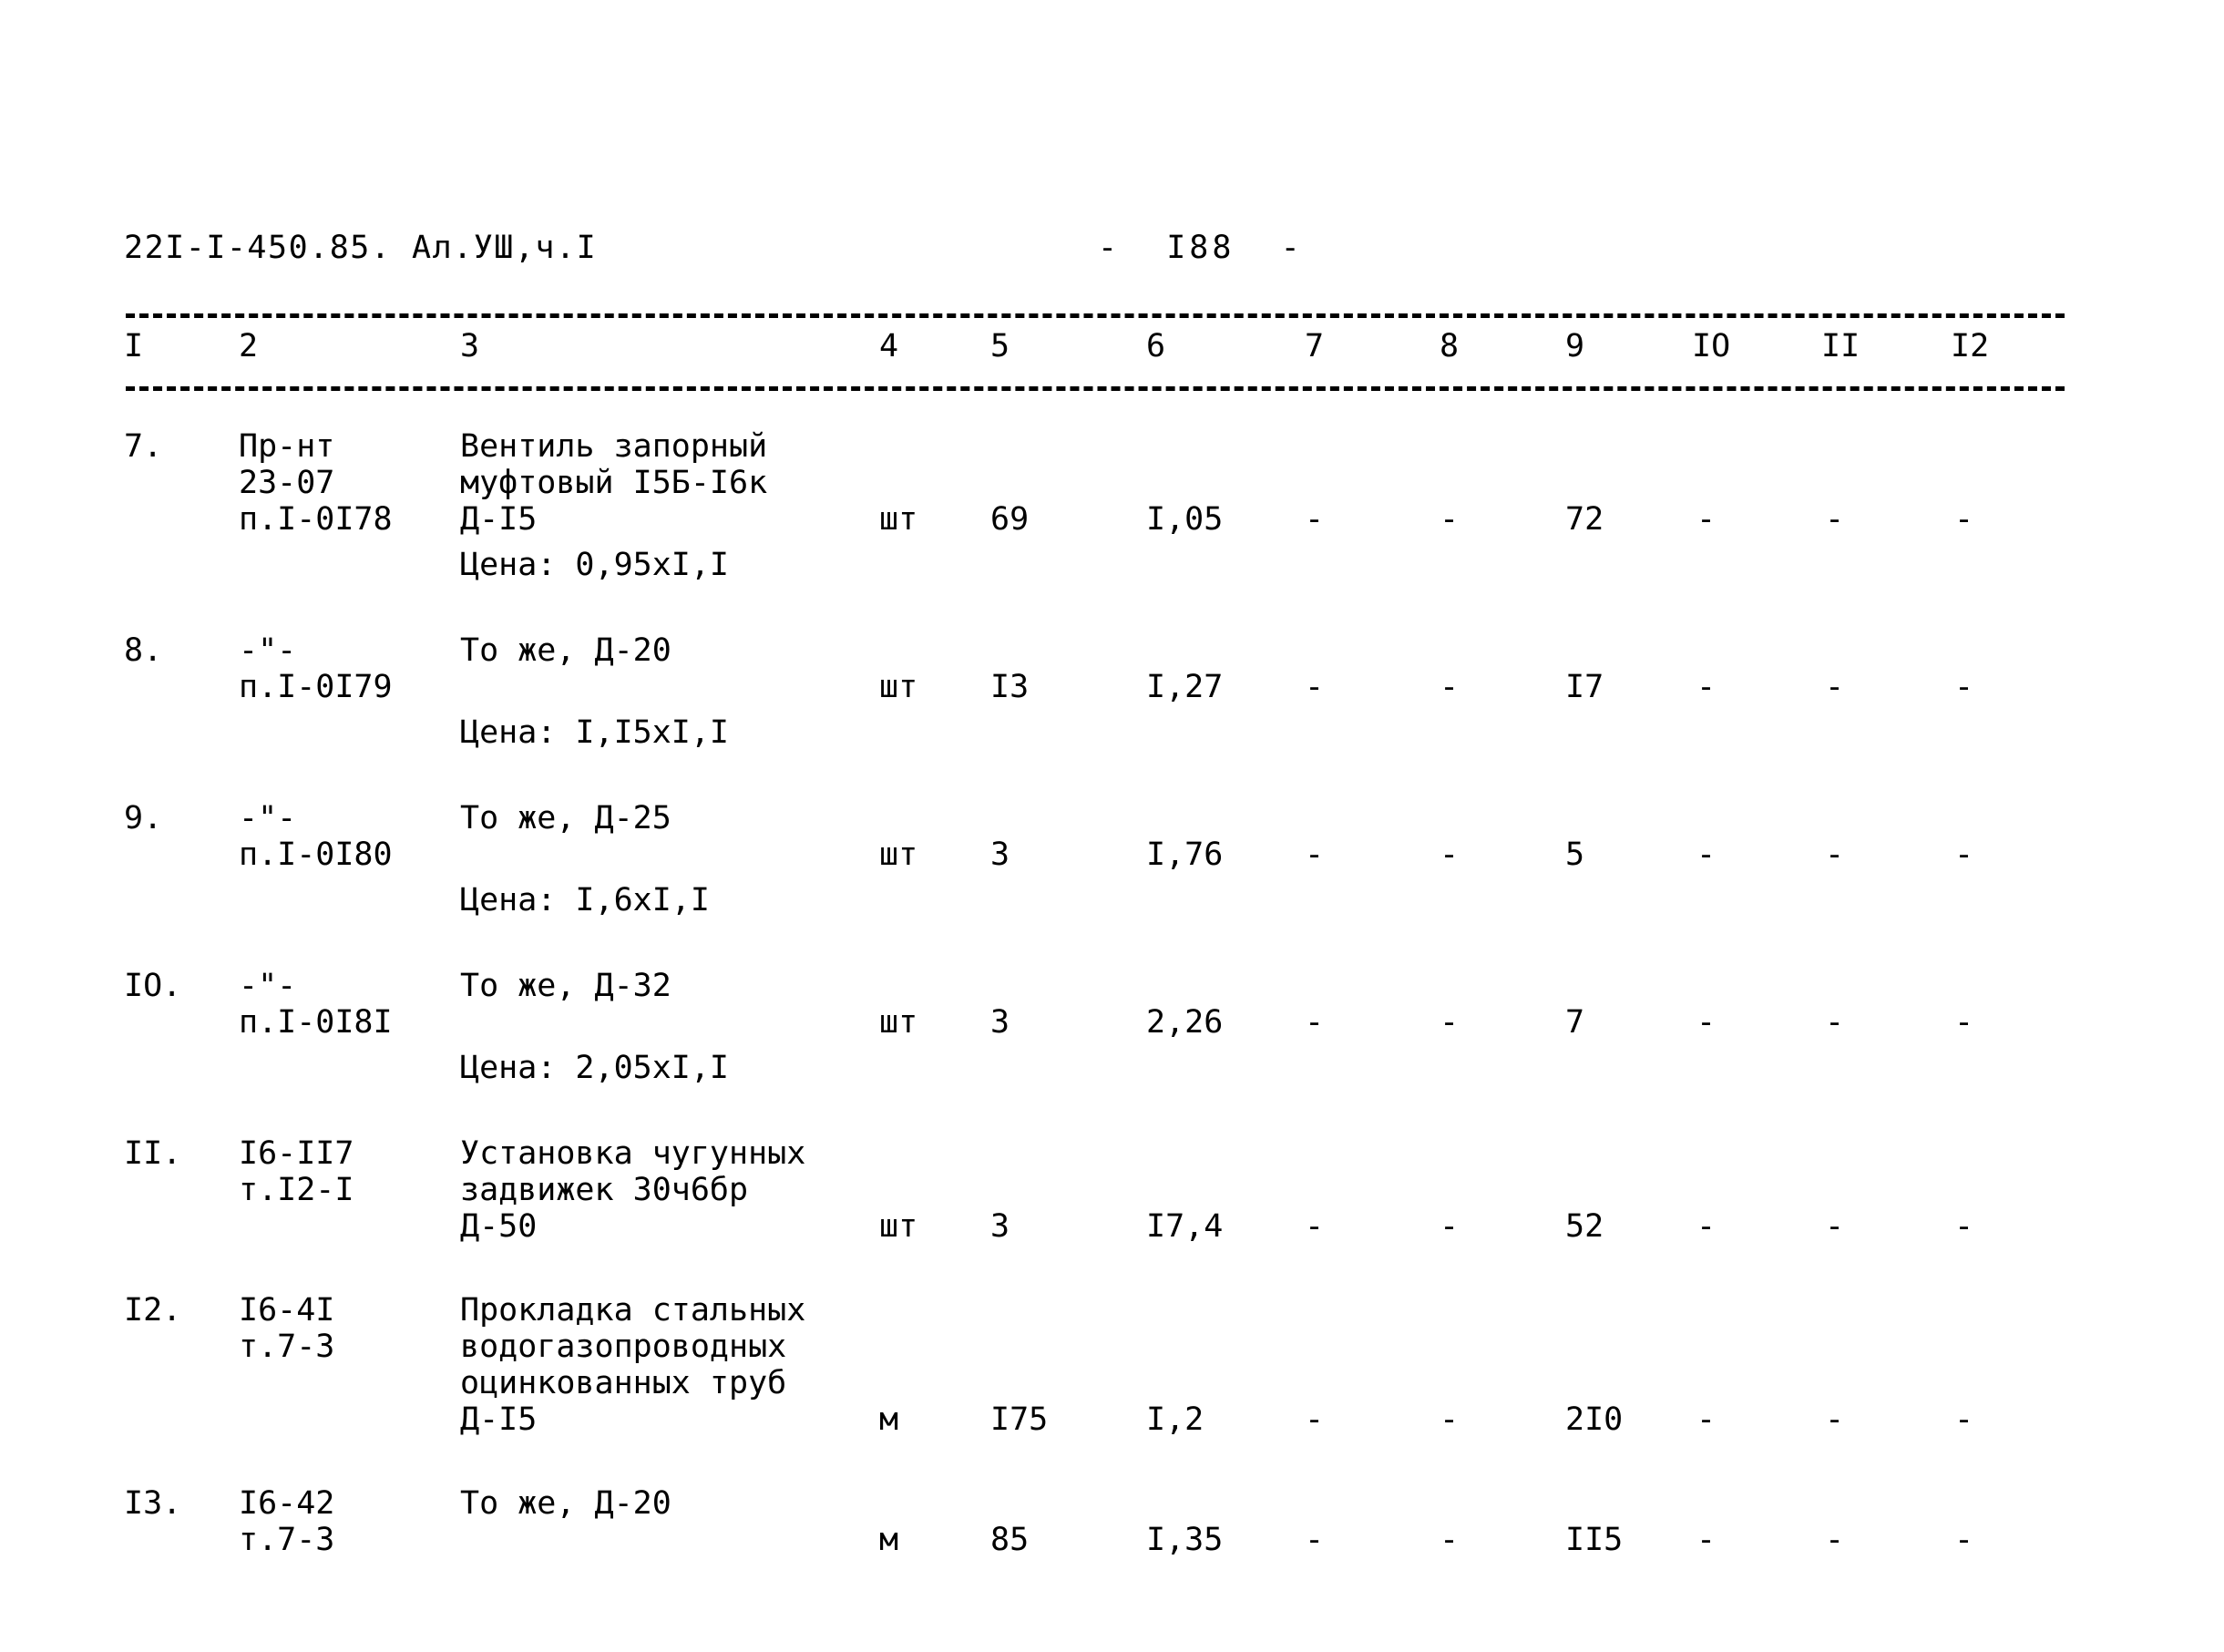 The height and width of the screenshot is (1652, 2224). What do you see at coordinates (1575, 1022) in the screenshot?
I see `row-col9: 7` at bounding box center [1575, 1022].